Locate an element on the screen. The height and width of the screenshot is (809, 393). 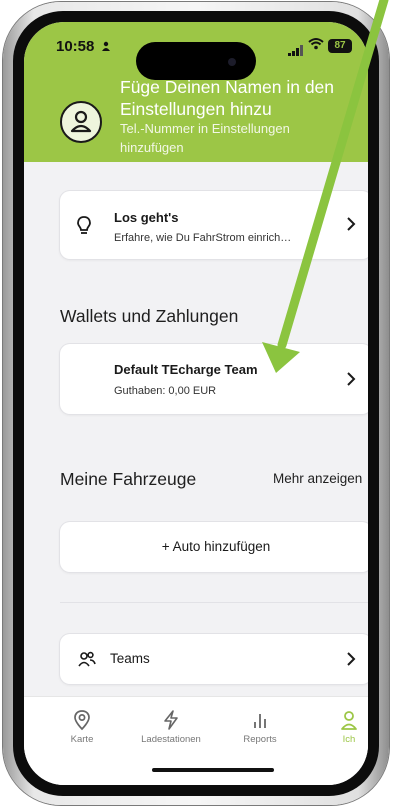
wallet-balance: Guthaben: 0,00 EUR is located at coordinates (165, 391).